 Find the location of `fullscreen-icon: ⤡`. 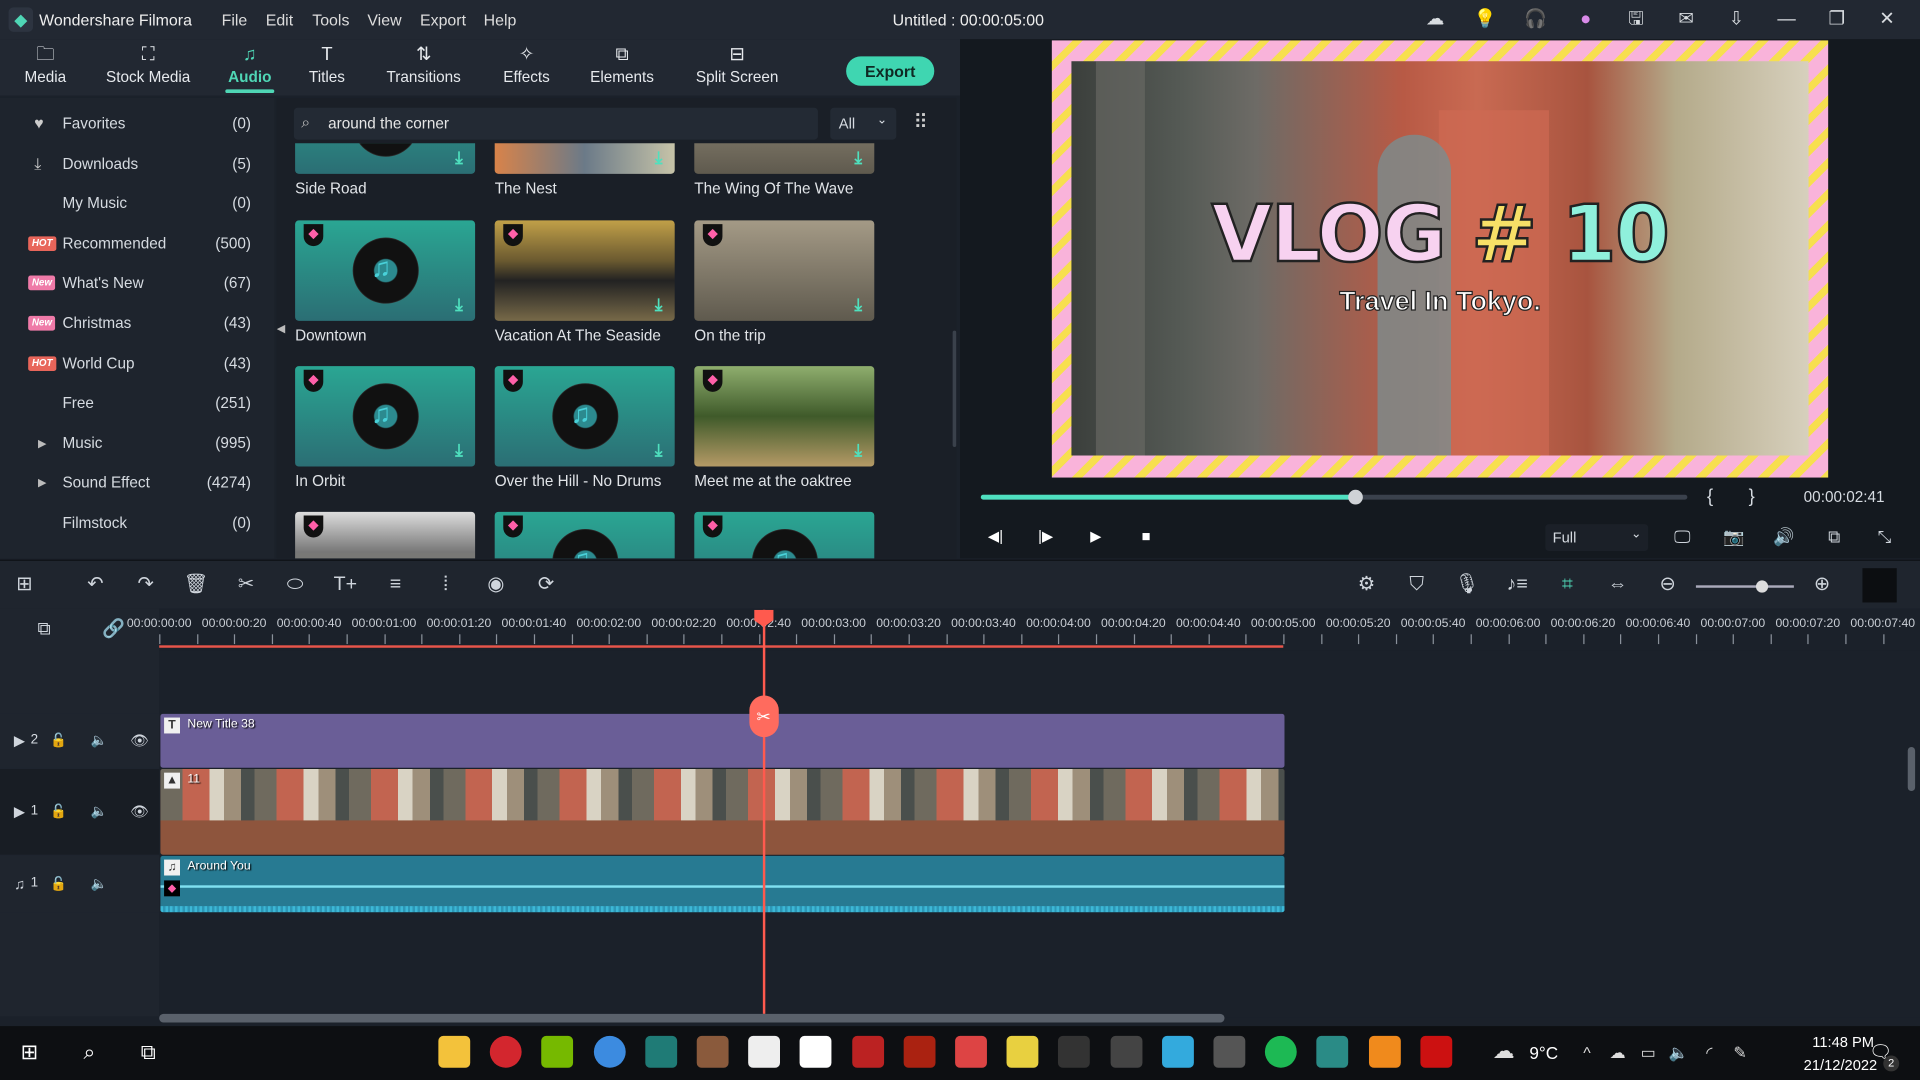

fullscreen-icon: ⤡ is located at coordinates (1884, 536).